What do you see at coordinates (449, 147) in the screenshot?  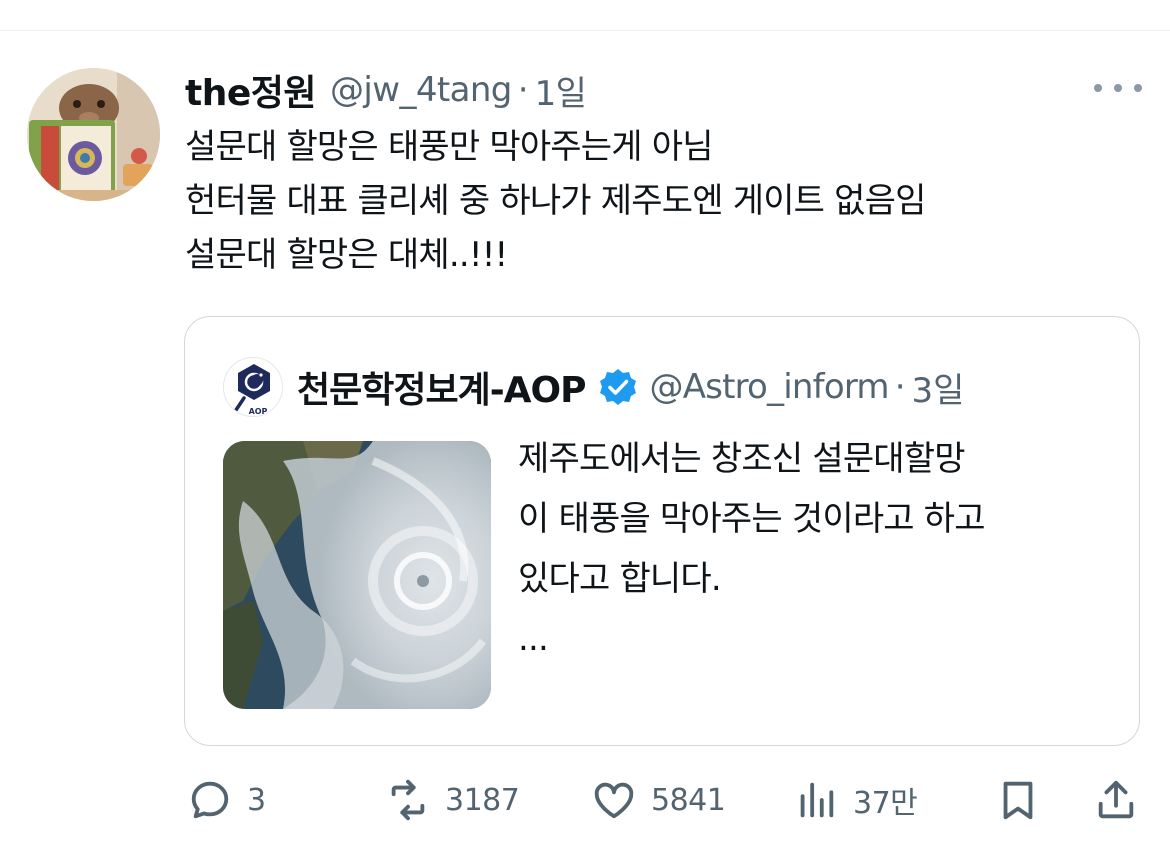 I see `tweet-text-line: 설문대 할망은 태풍만 막아주는게 아님` at bounding box center [449, 147].